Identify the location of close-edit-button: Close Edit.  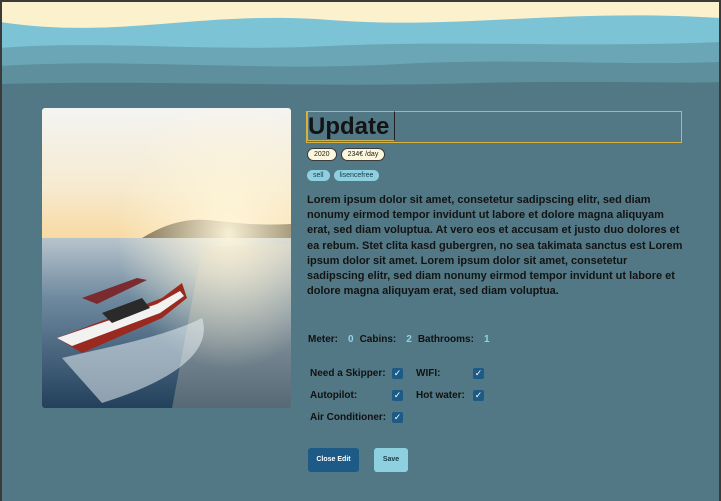
(333, 460).